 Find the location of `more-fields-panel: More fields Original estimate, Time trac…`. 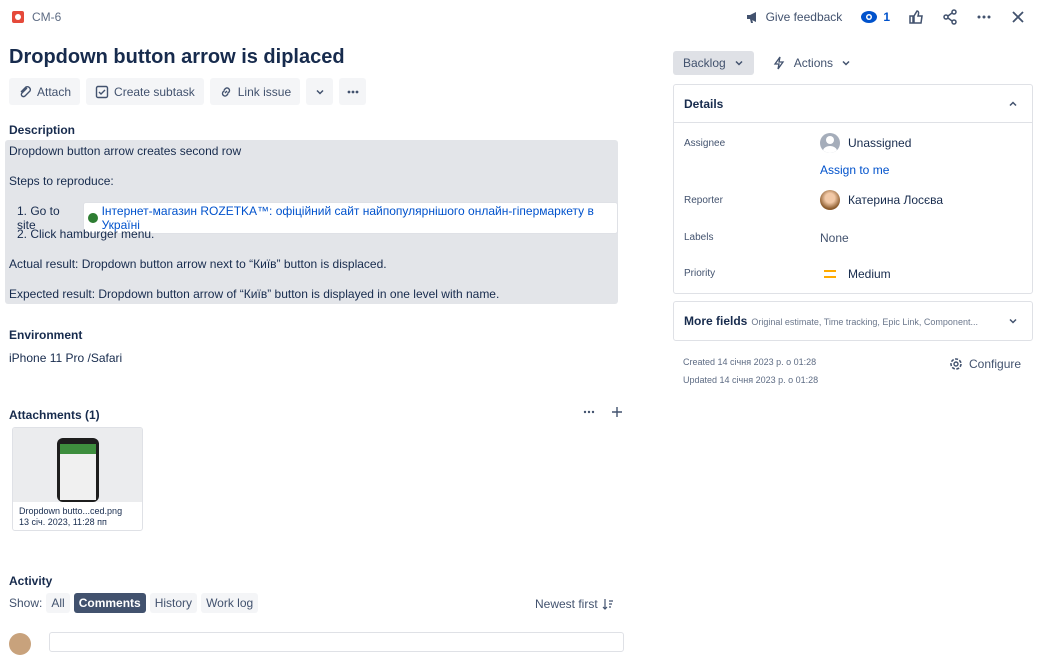

more-fields-panel: More fields Original estimate, Time trac… is located at coordinates (853, 321).